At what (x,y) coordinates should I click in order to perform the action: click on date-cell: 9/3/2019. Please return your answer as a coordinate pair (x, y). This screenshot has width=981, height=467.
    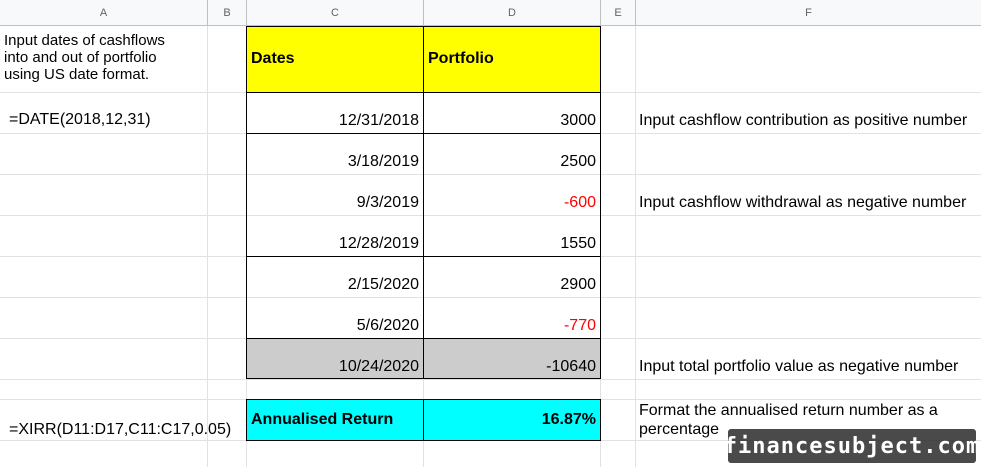
    Looking at the image, I should click on (335, 195).